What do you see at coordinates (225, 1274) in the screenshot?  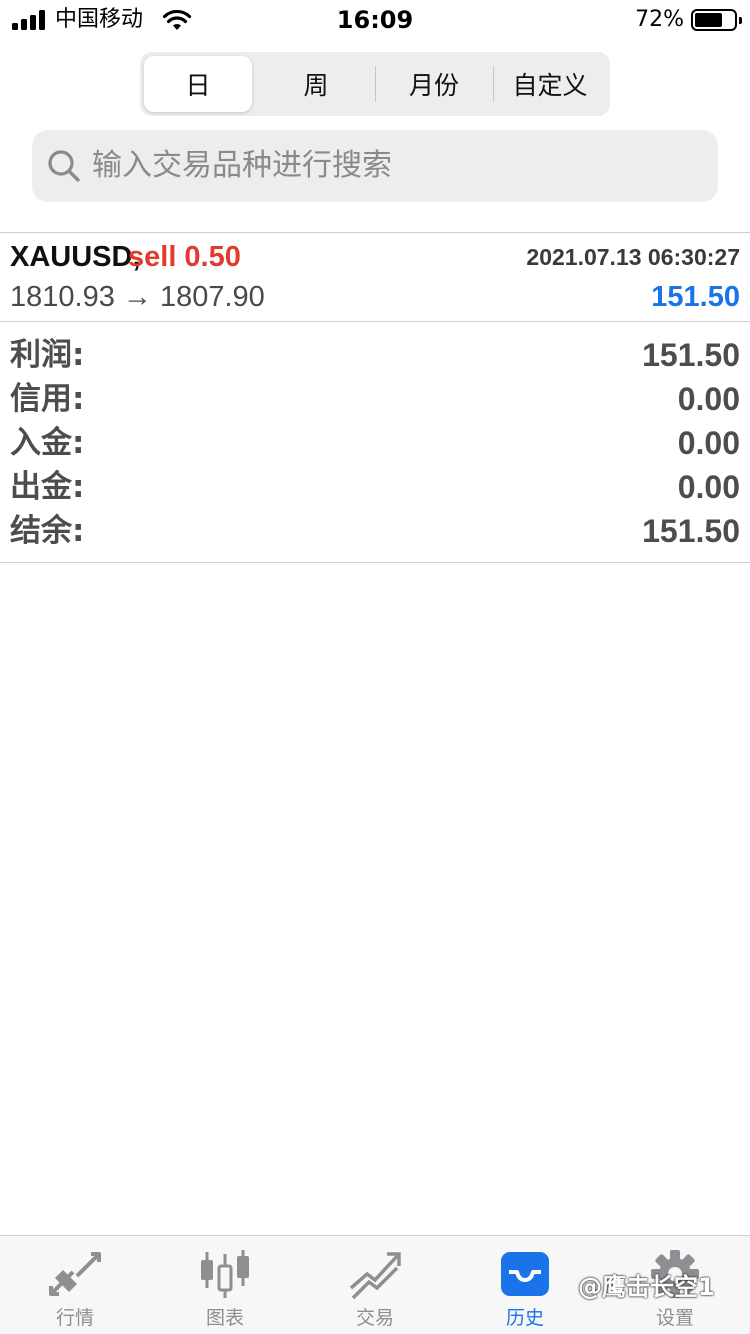 I see `candlestick-chart-icon` at bounding box center [225, 1274].